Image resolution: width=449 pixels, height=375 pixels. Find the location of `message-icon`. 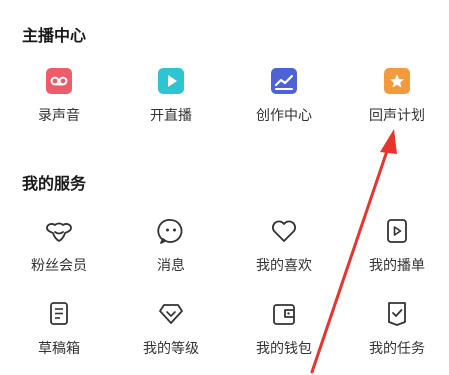

message-icon is located at coordinates (171, 231).